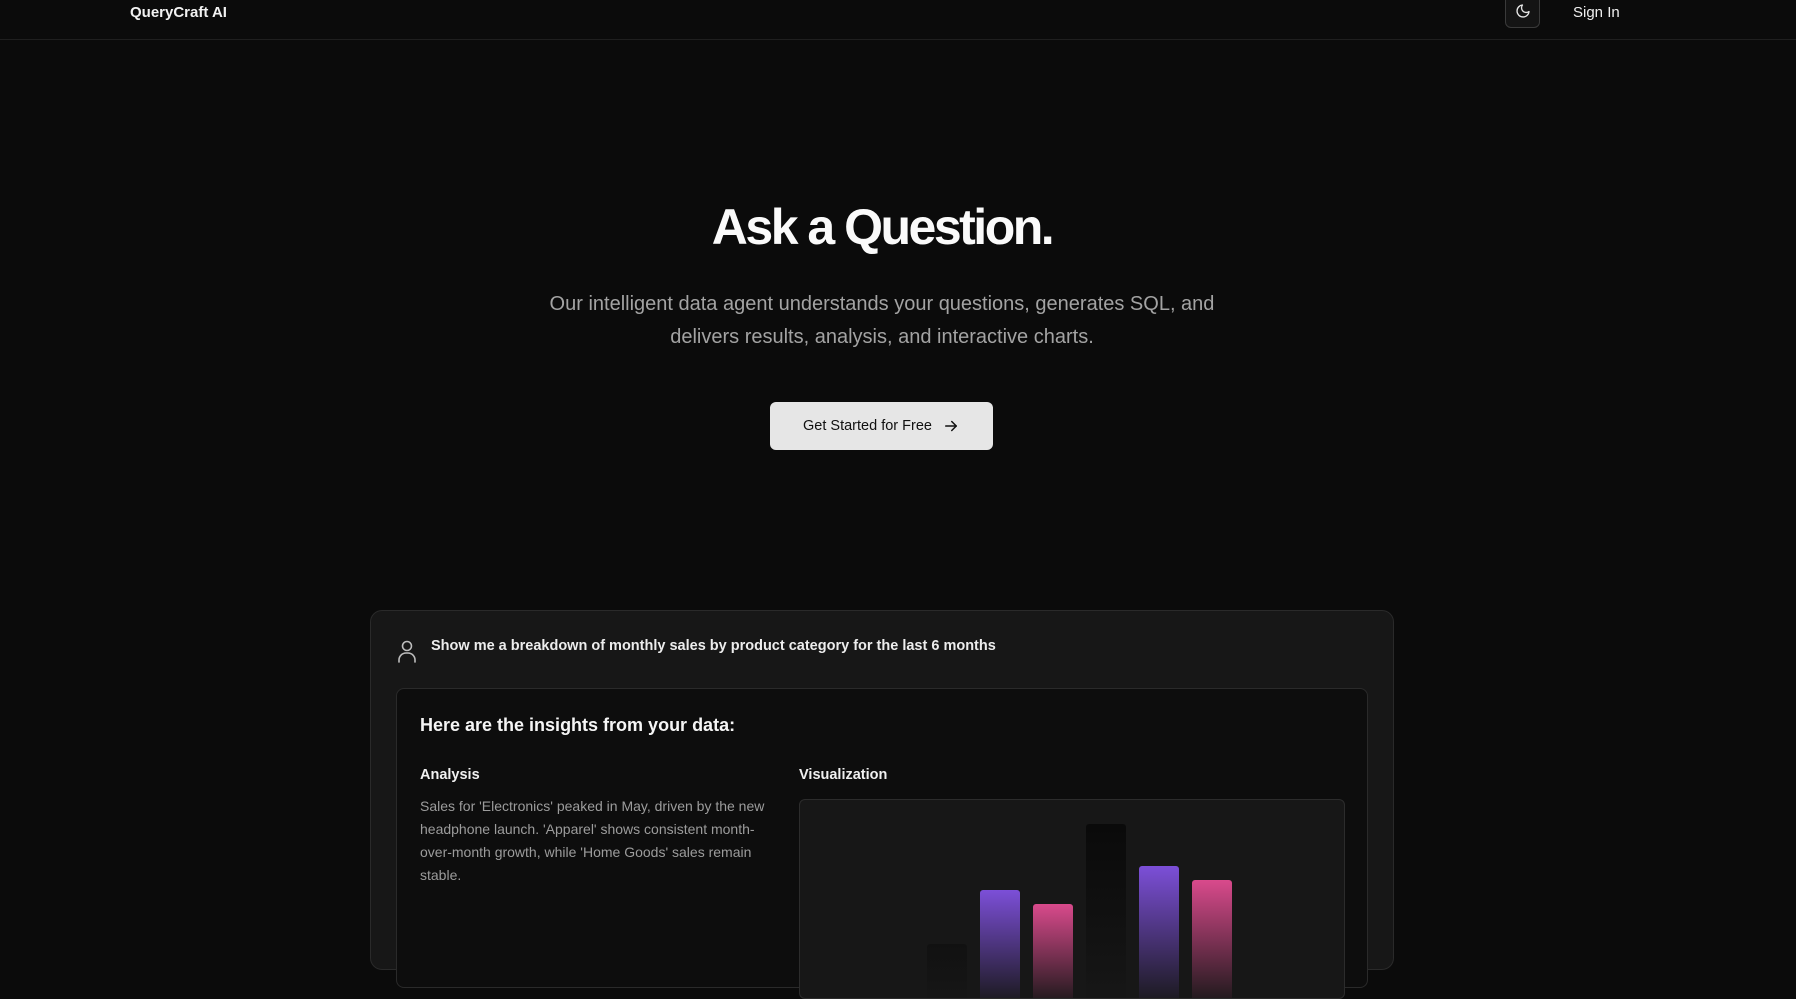 This screenshot has height=999, width=1796. I want to click on brand-logo: QueryCraft AI, so click(178, 12).